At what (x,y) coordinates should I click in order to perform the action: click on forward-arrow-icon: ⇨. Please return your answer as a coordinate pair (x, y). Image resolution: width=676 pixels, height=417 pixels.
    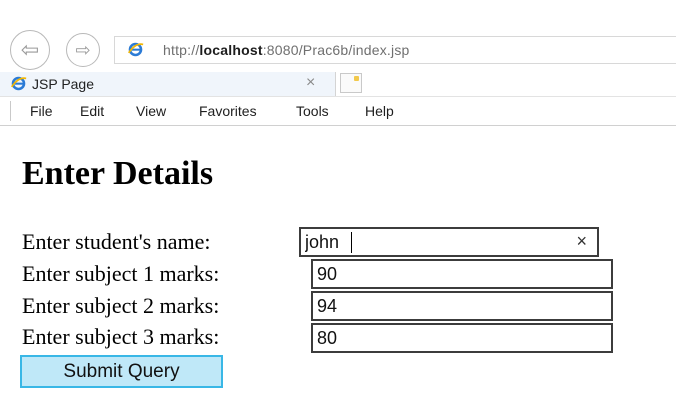
    Looking at the image, I should click on (83, 49).